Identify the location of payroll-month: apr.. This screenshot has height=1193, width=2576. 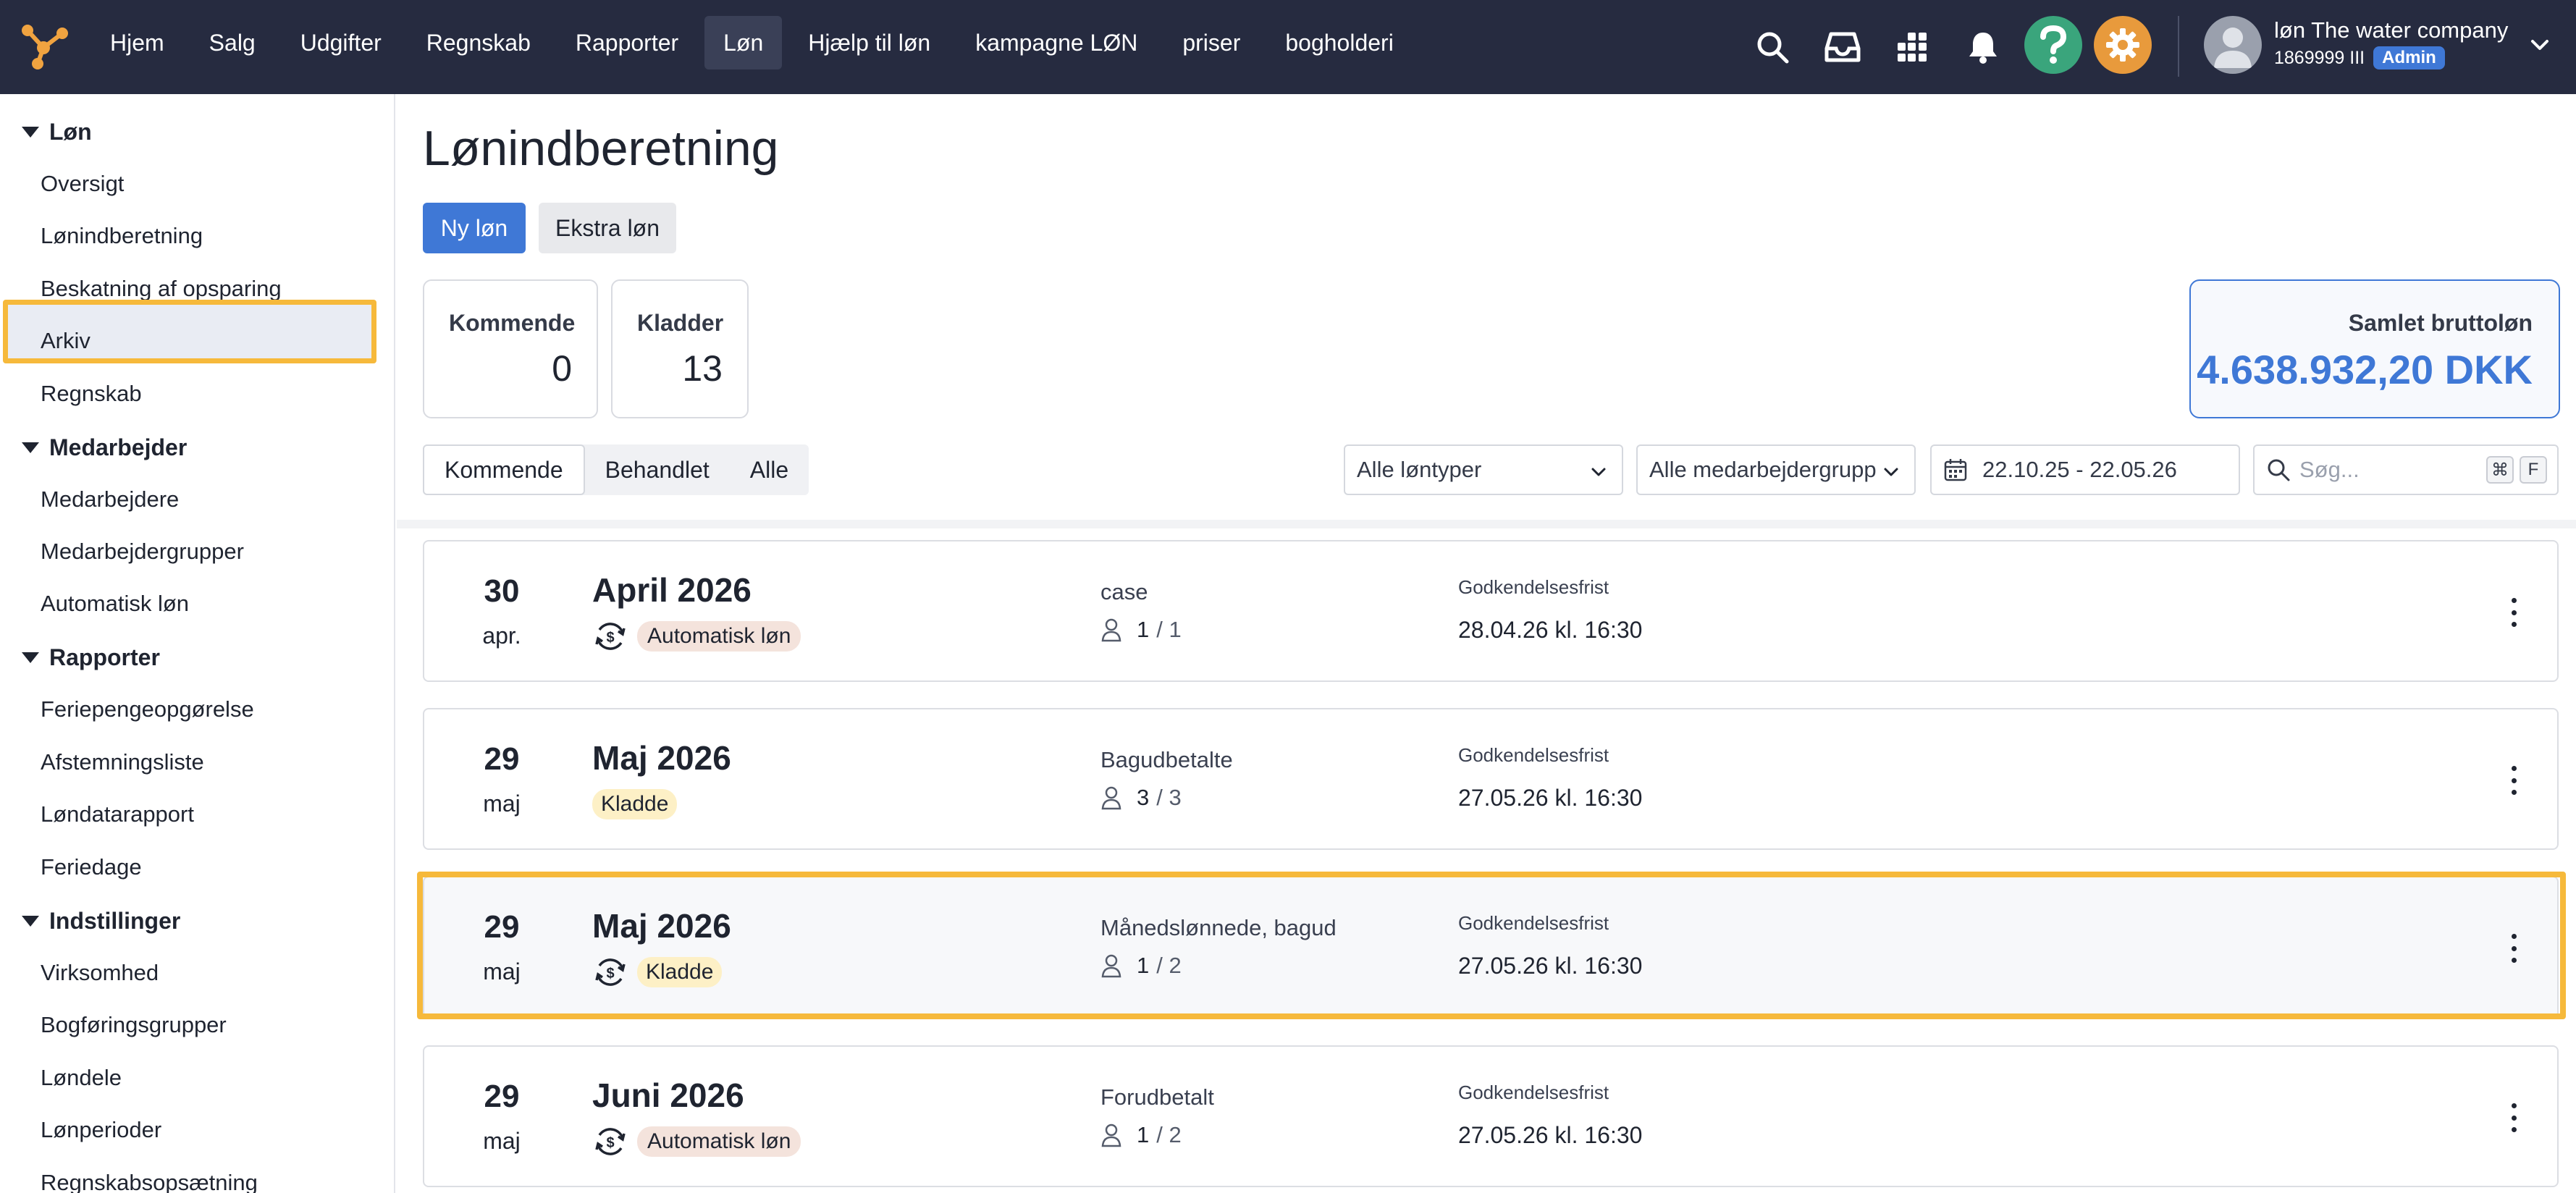
(501, 636).